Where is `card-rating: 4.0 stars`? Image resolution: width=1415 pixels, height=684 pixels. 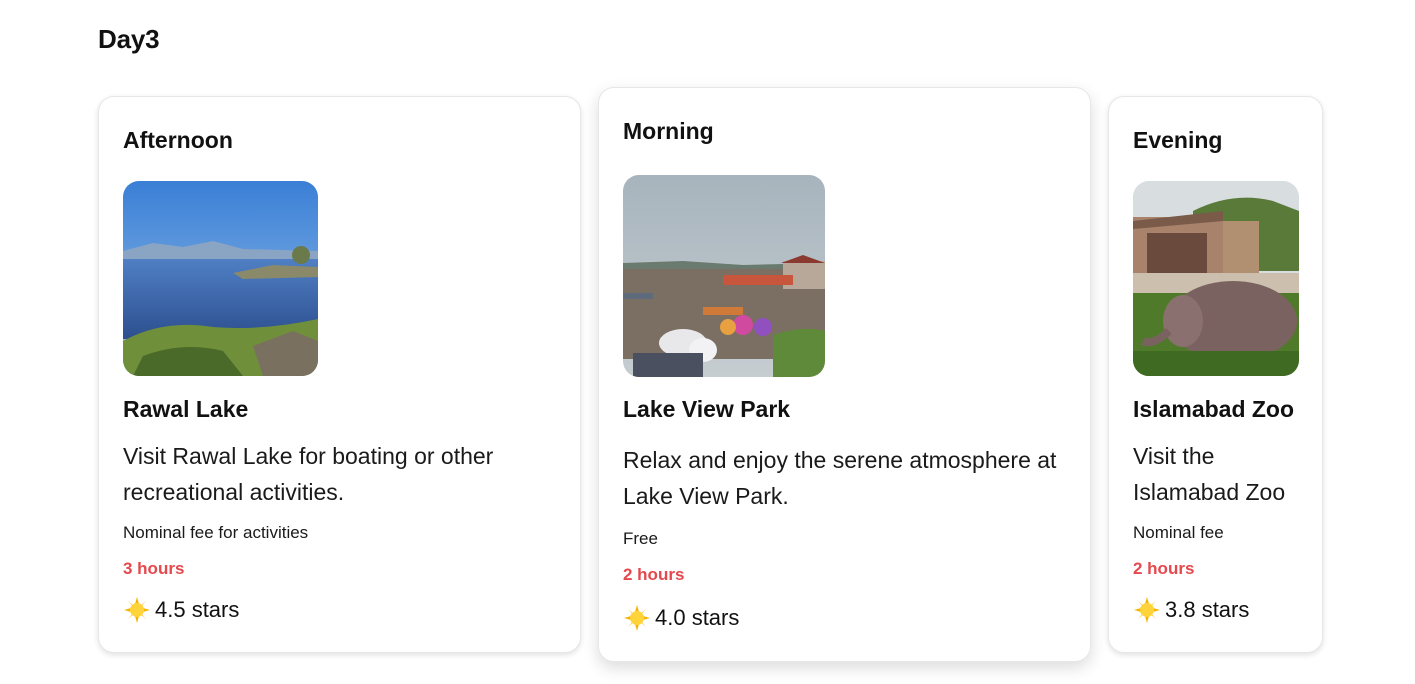
card-rating: 4.0 stars is located at coordinates (681, 618).